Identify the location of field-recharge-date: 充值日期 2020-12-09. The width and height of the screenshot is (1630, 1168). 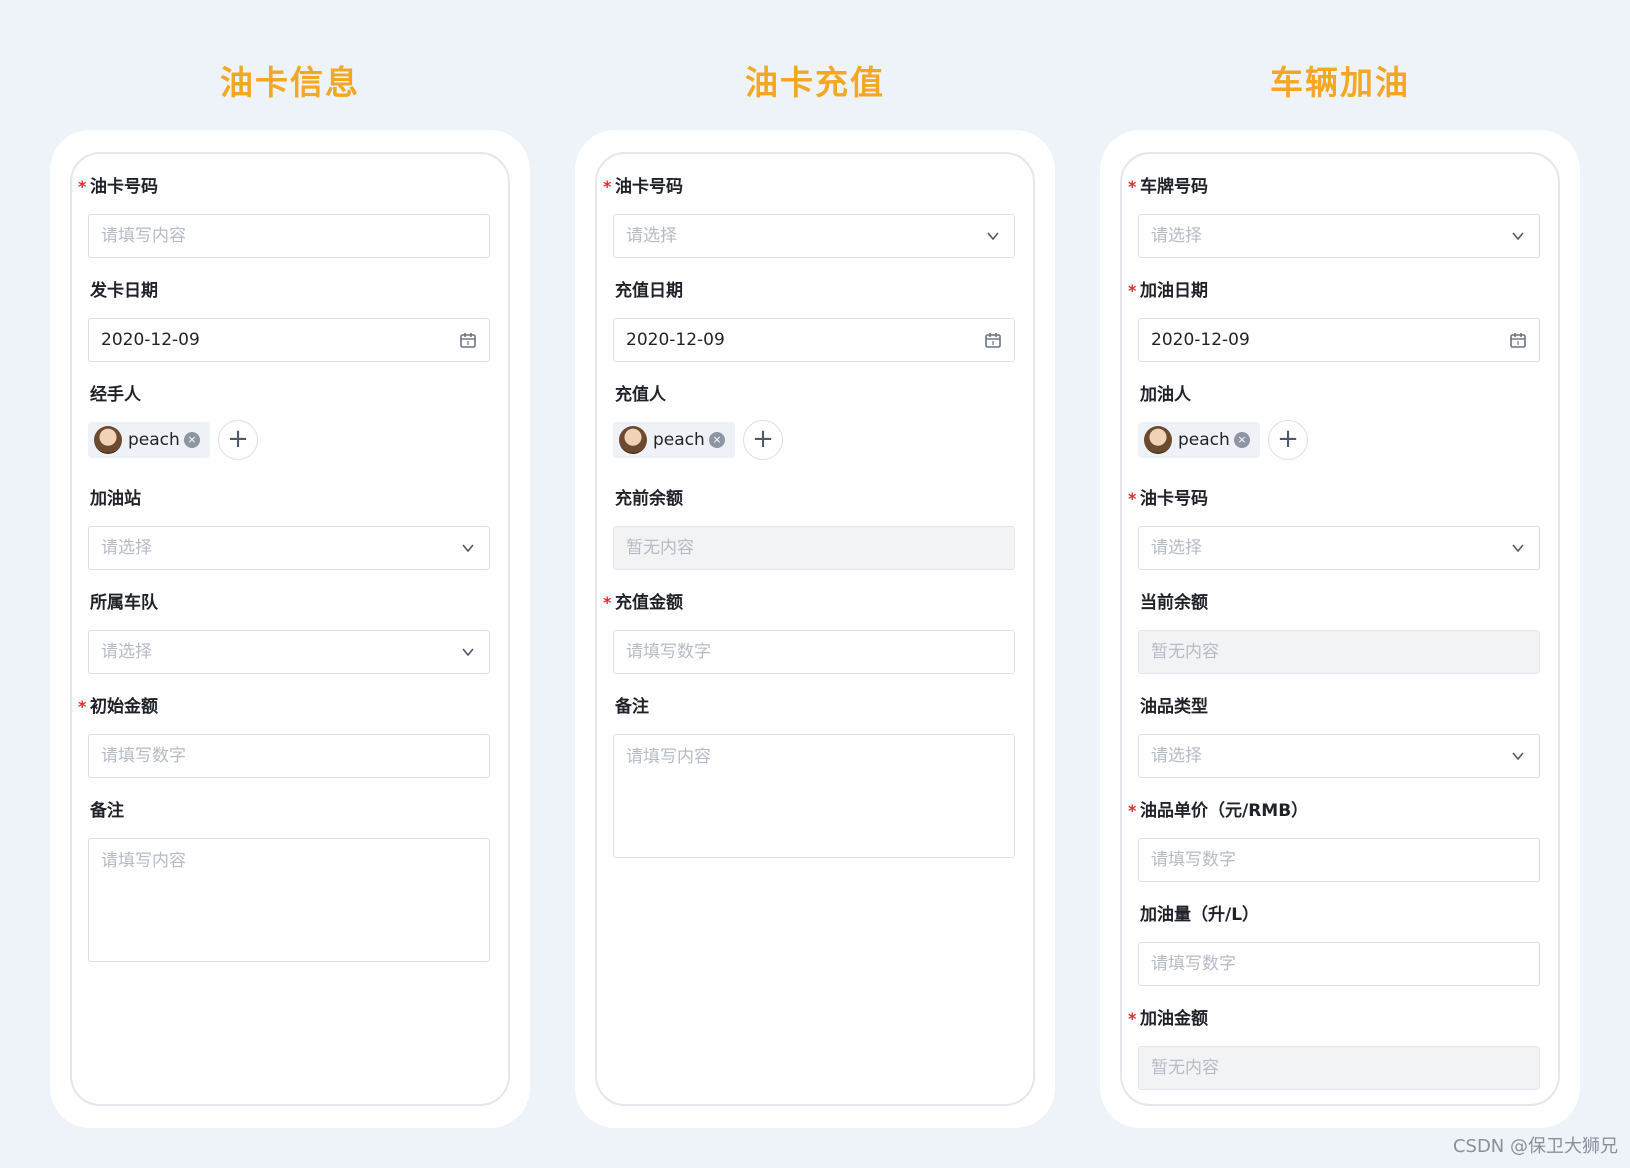
(814, 321).